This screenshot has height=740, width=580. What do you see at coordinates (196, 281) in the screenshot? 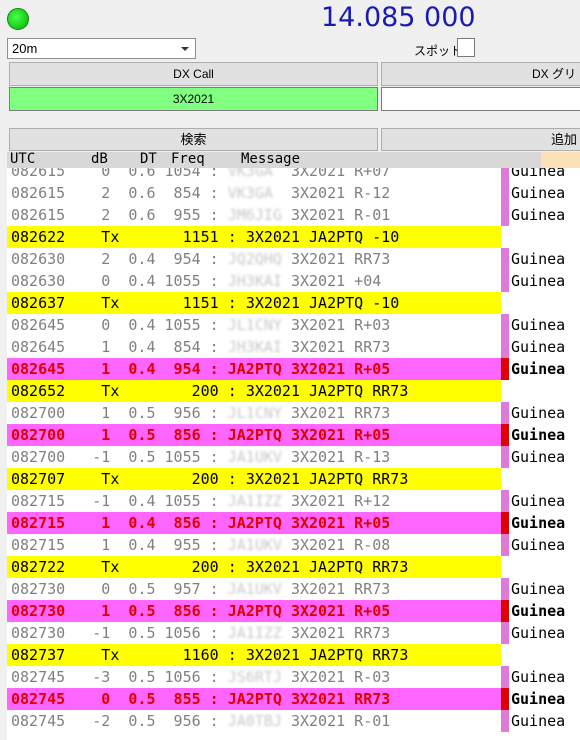
I see `decode-row-text: 082630 0 0.4 1055 : JH3KAI 3X2021 +04` at bounding box center [196, 281].